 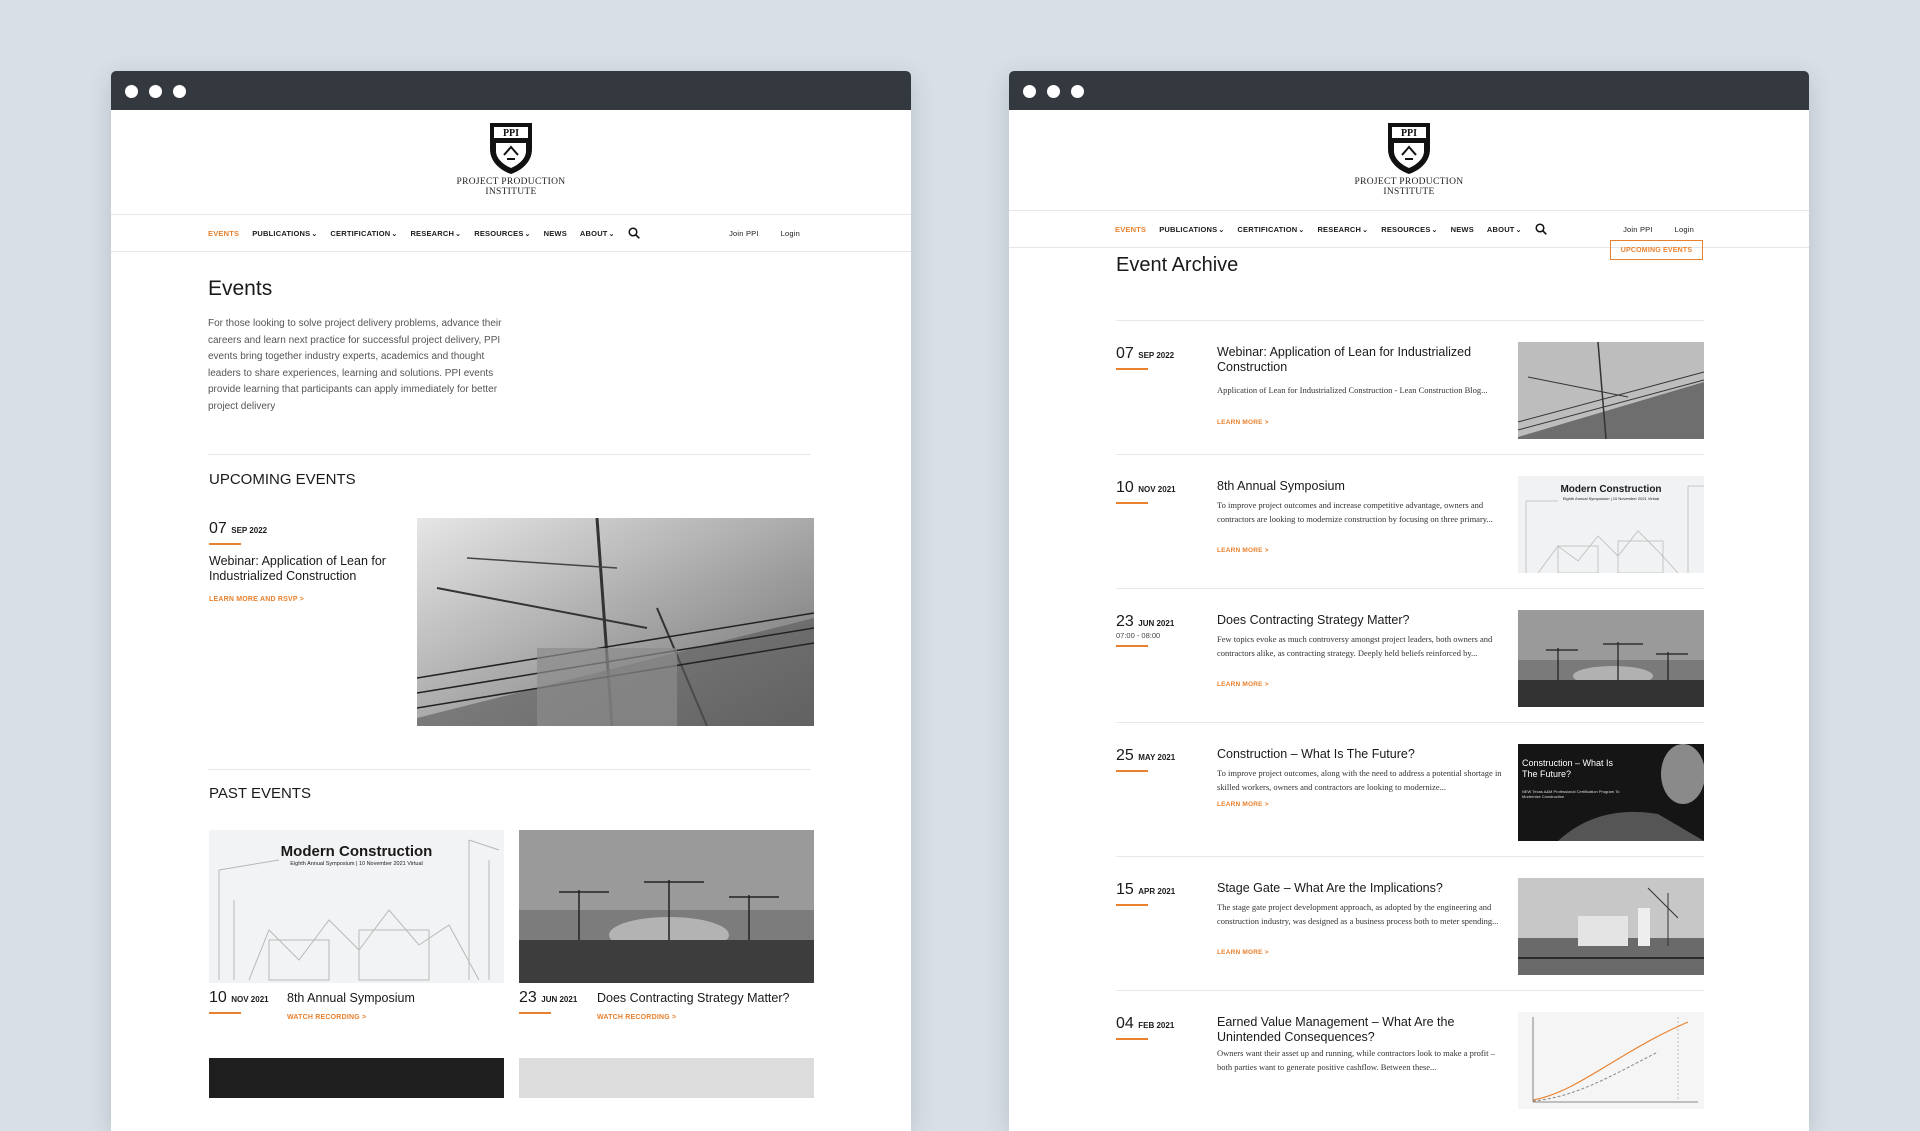 What do you see at coordinates (1362, 888) in the screenshot?
I see `row-title: Stage Gate – What Are the Implications?` at bounding box center [1362, 888].